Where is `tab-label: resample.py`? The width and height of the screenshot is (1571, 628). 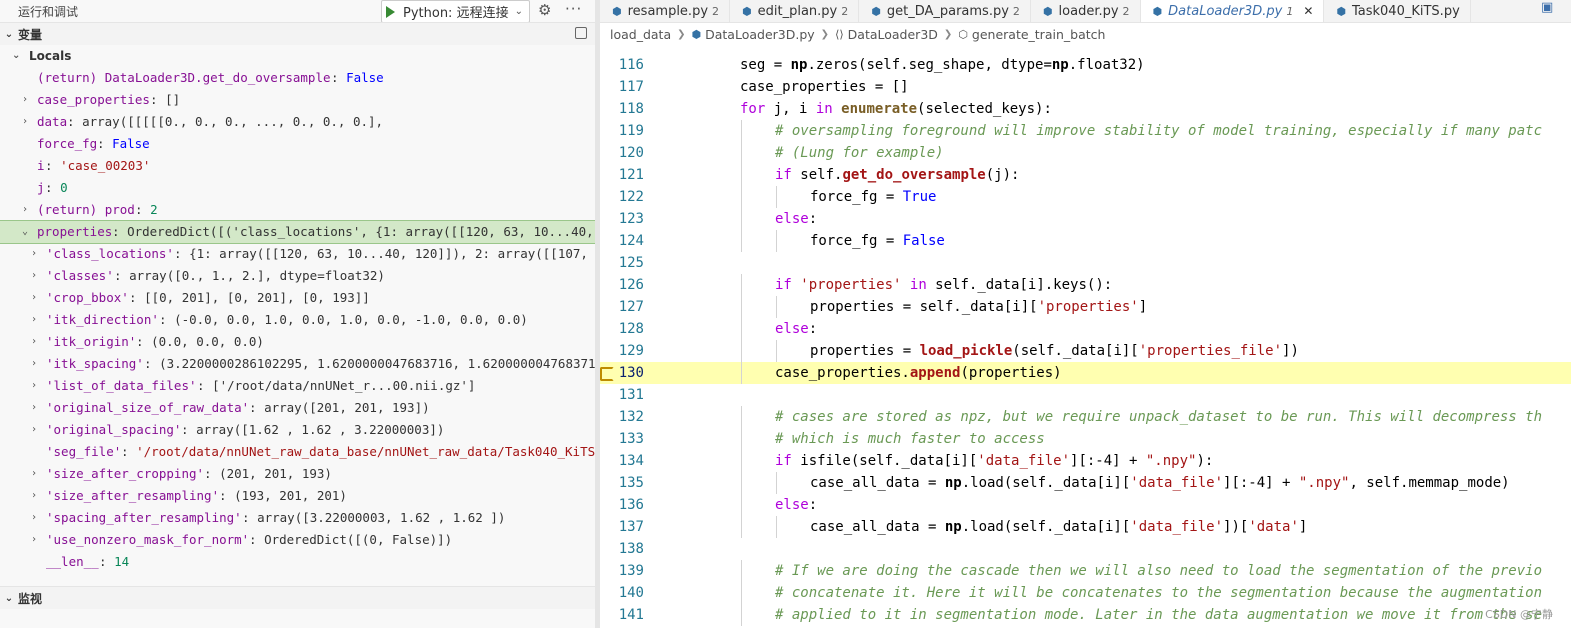 tab-label: resample.py is located at coordinates (668, 11).